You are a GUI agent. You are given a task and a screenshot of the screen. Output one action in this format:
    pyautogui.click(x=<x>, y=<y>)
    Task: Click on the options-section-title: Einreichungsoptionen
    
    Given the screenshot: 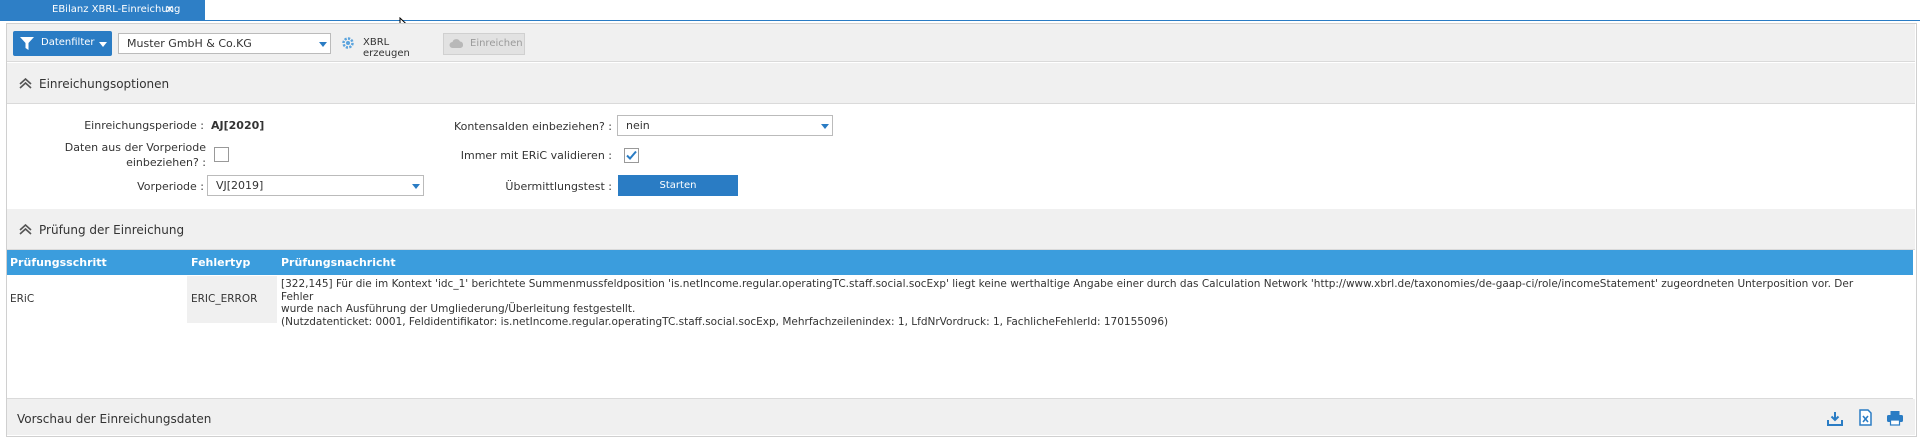 What is the action you would take?
    pyautogui.click(x=104, y=84)
    